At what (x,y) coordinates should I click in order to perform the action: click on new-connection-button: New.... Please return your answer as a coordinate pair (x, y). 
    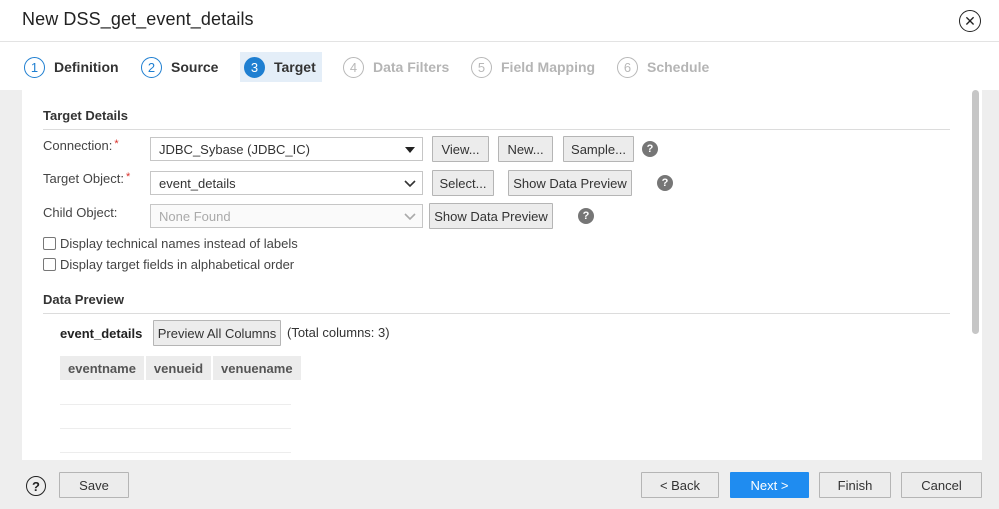
    Looking at the image, I should click on (525, 149).